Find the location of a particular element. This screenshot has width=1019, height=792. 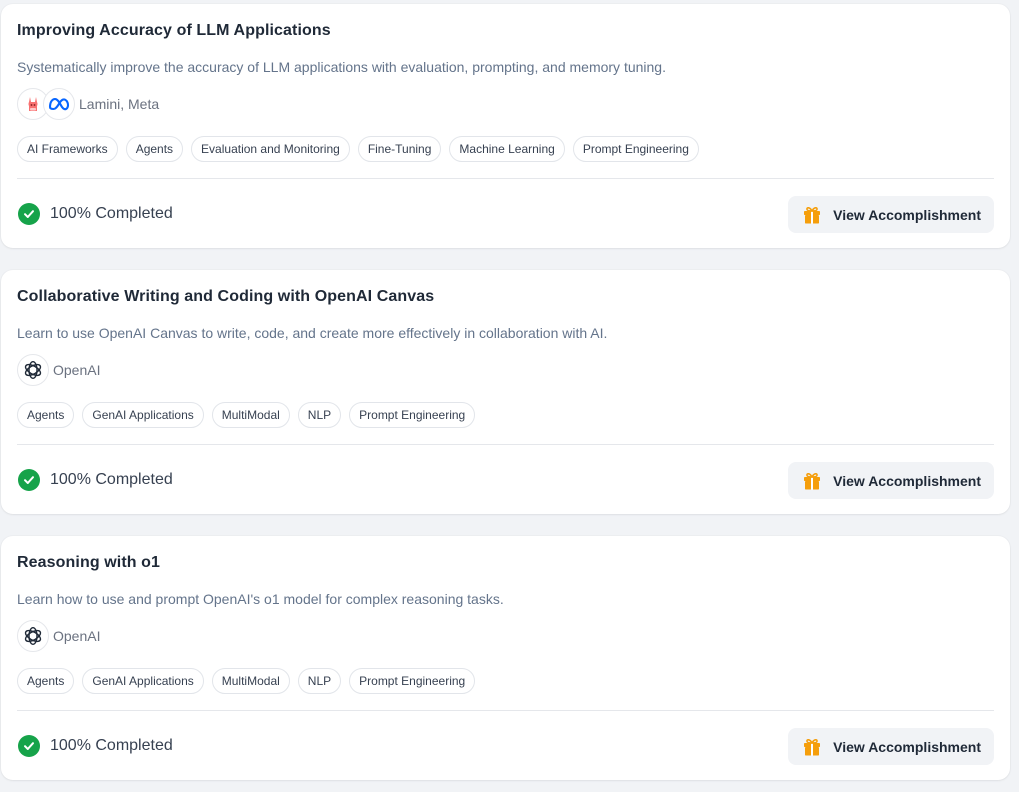

course-title: Improving Accuracy of LLM Applications is located at coordinates (174, 31).